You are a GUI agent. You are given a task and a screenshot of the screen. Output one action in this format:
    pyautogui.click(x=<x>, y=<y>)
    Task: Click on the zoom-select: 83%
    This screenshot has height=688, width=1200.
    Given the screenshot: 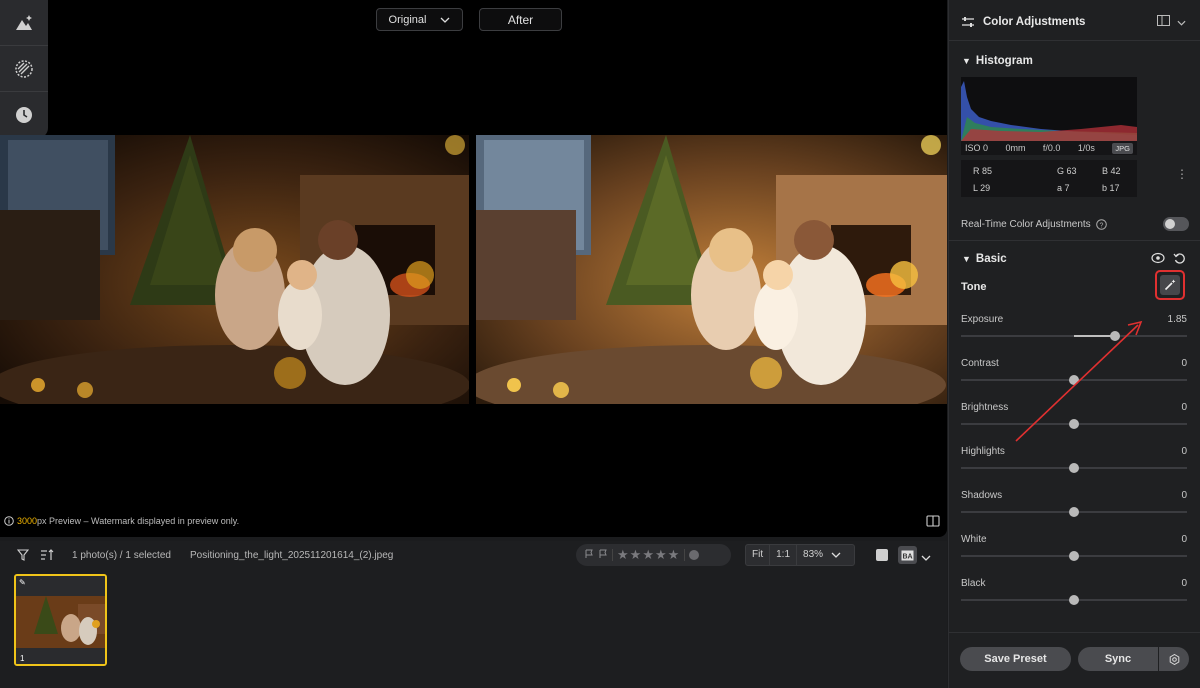 What is the action you would take?
    pyautogui.click(x=822, y=555)
    